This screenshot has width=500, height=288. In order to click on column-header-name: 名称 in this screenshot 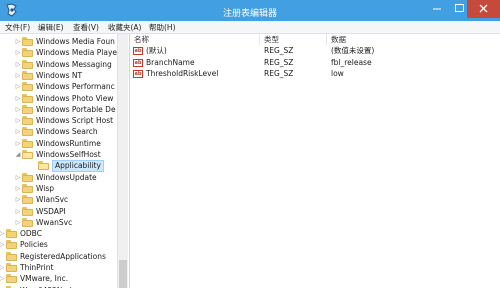, I will do `click(141, 39)`.